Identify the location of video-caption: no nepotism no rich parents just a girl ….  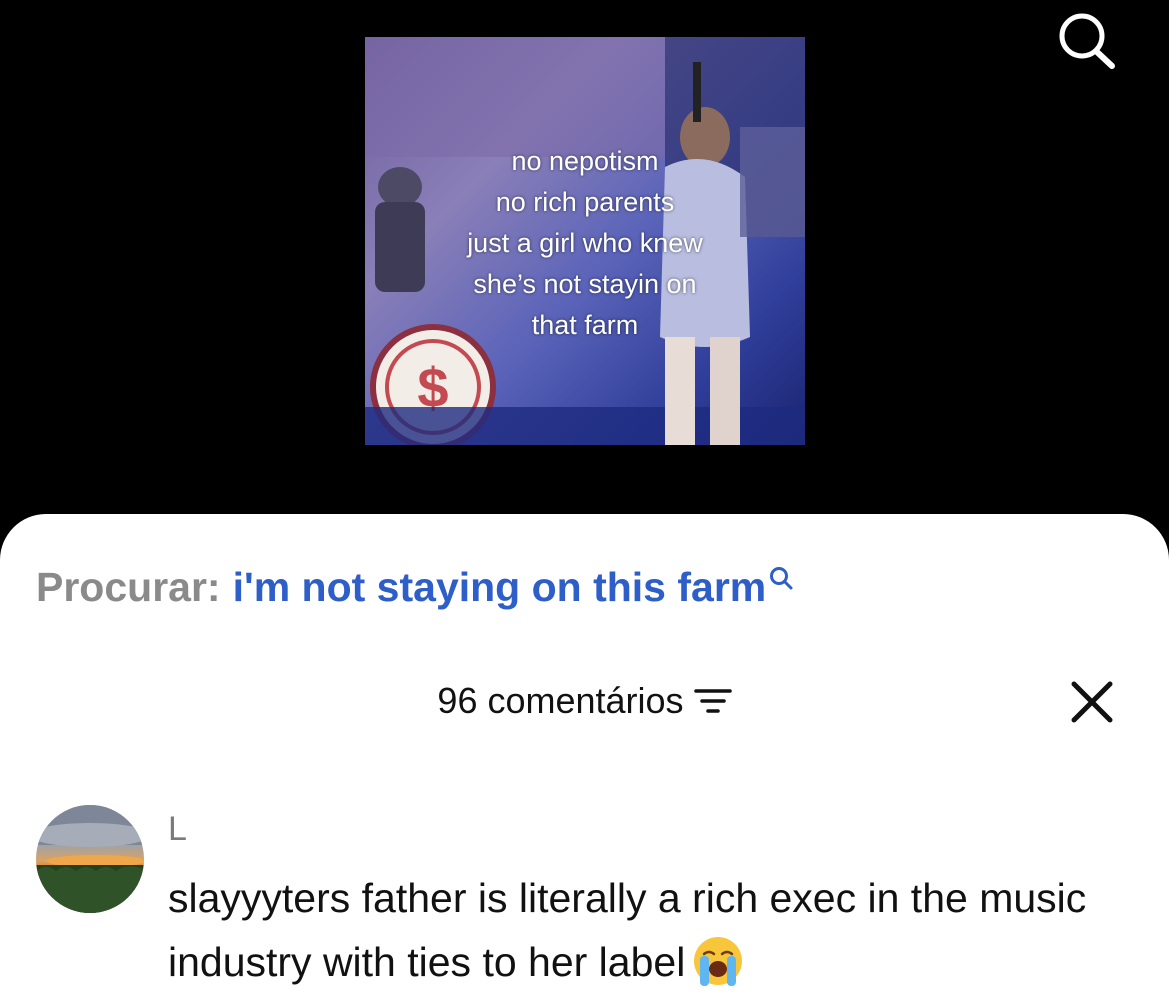
(585, 243).